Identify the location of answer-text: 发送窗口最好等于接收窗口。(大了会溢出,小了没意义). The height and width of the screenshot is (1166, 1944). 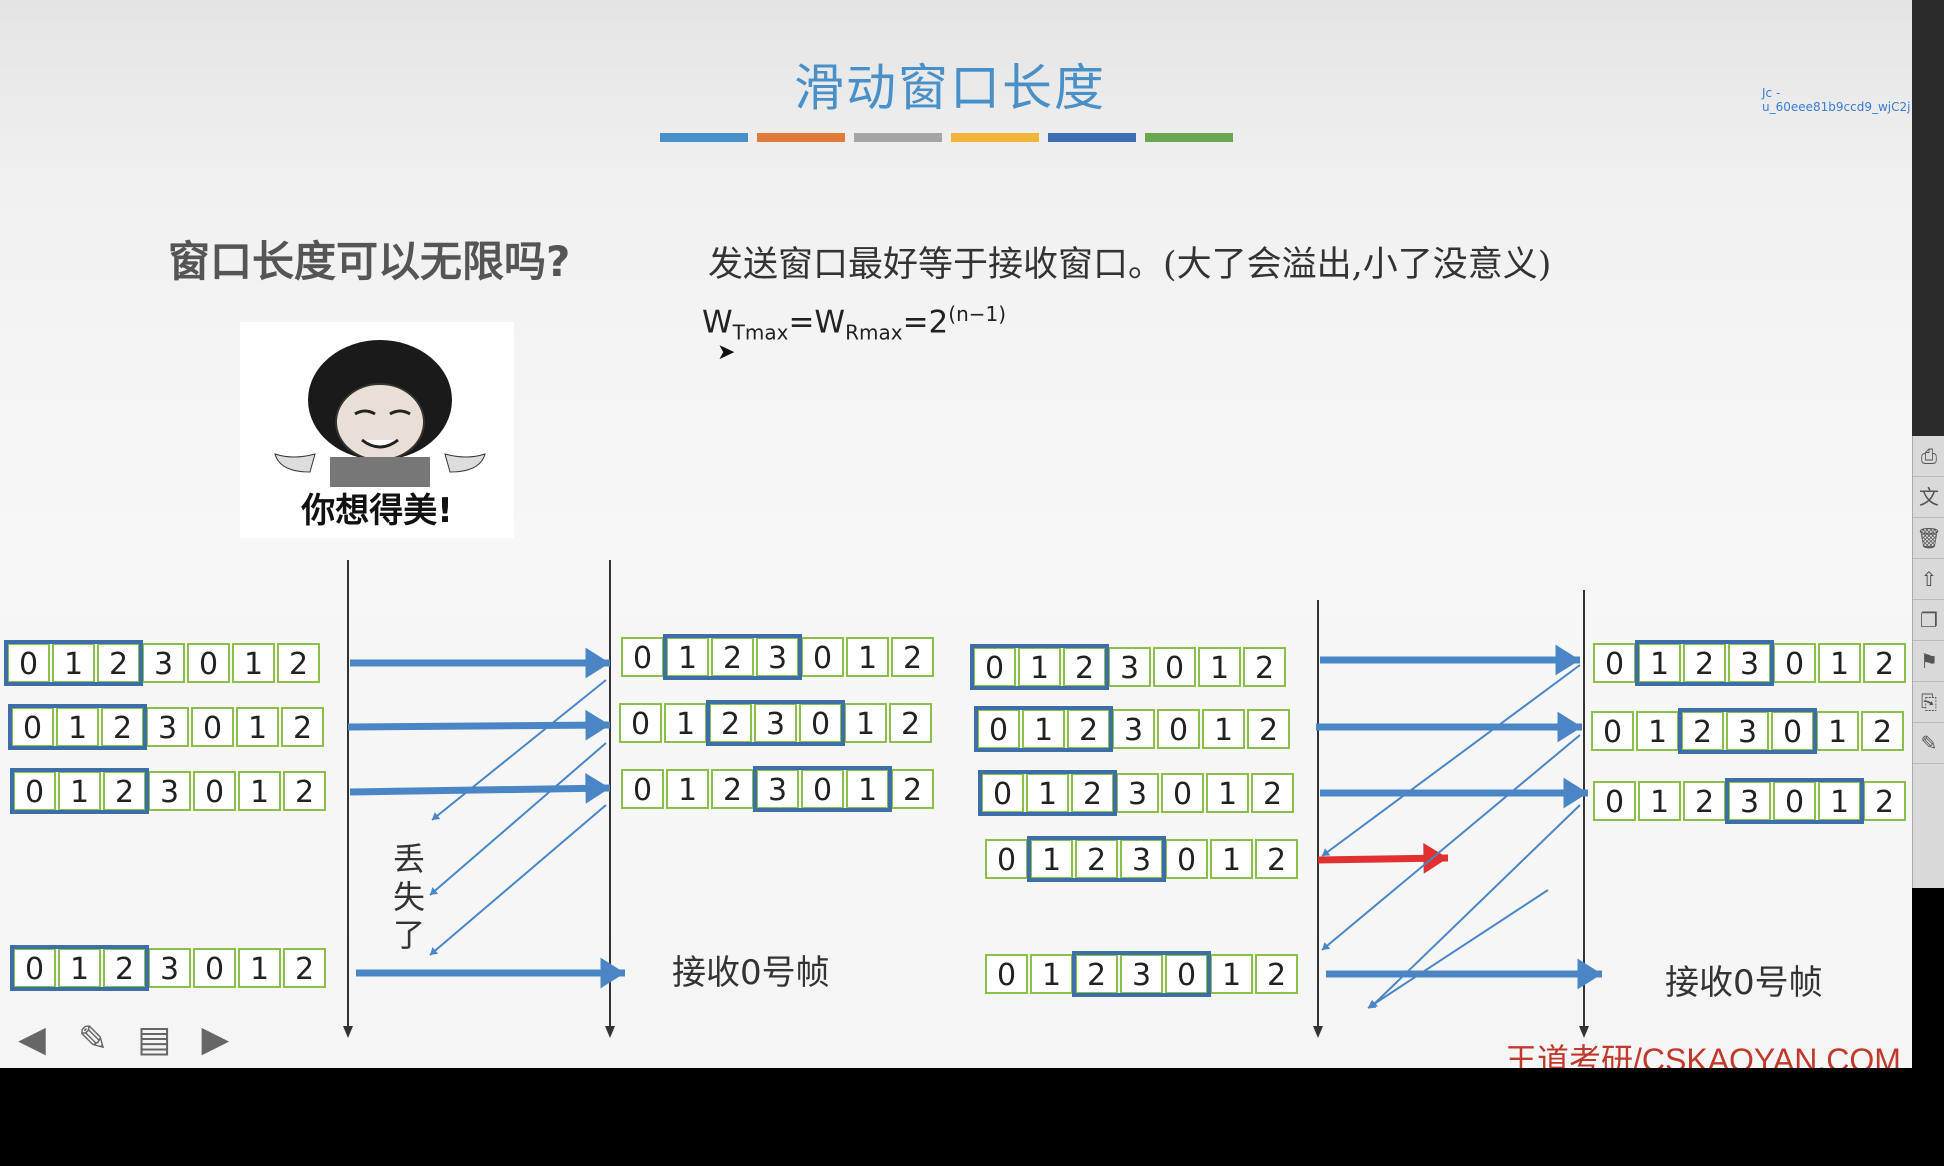
(1130, 265).